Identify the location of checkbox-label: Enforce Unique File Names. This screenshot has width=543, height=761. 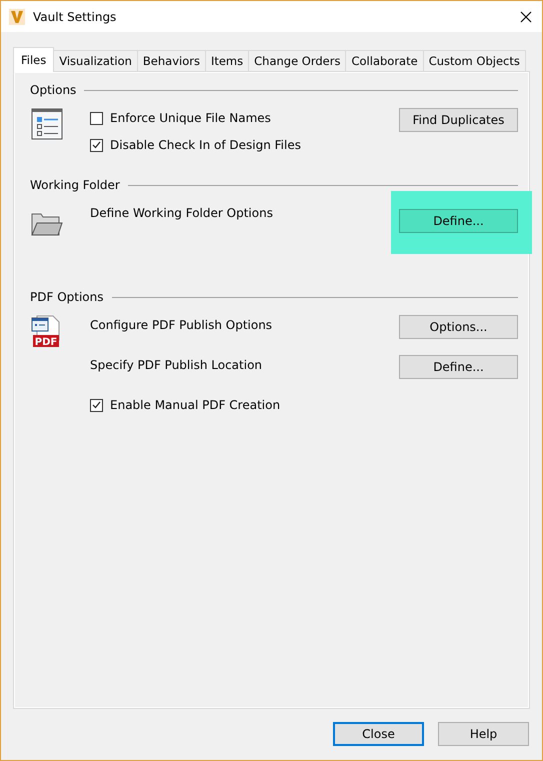
(190, 118).